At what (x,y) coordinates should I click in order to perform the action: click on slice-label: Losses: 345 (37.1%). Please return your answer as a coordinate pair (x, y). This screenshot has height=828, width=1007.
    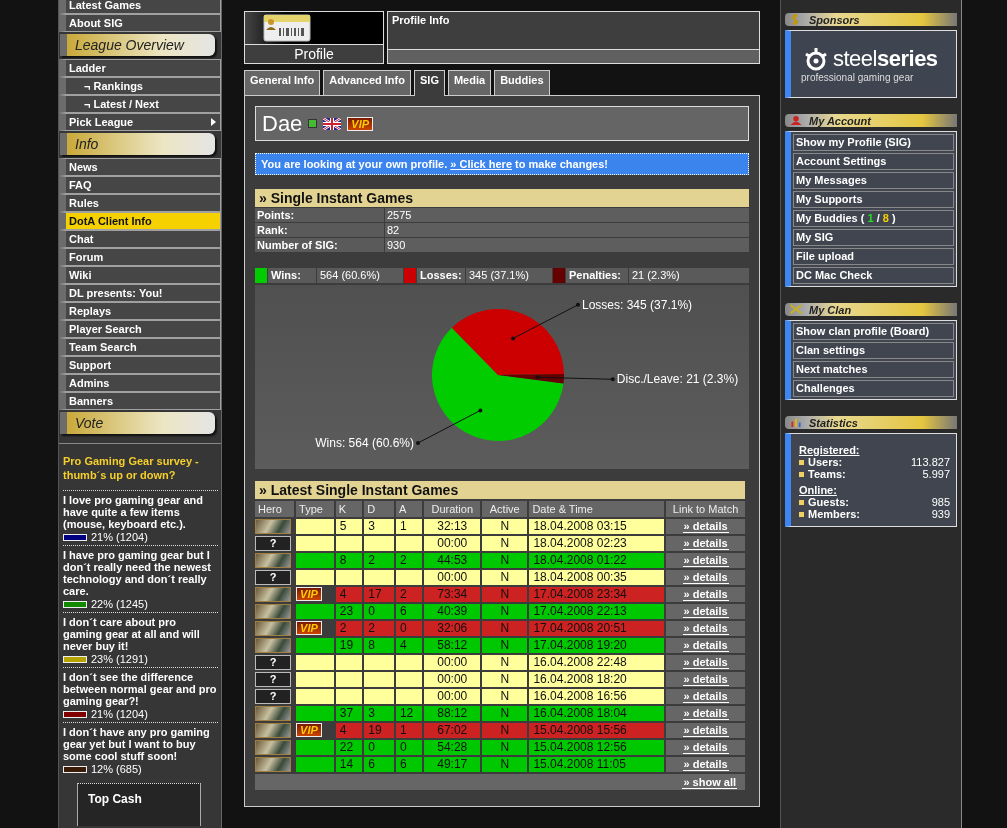
    Looking at the image, I should click on (637, 304).